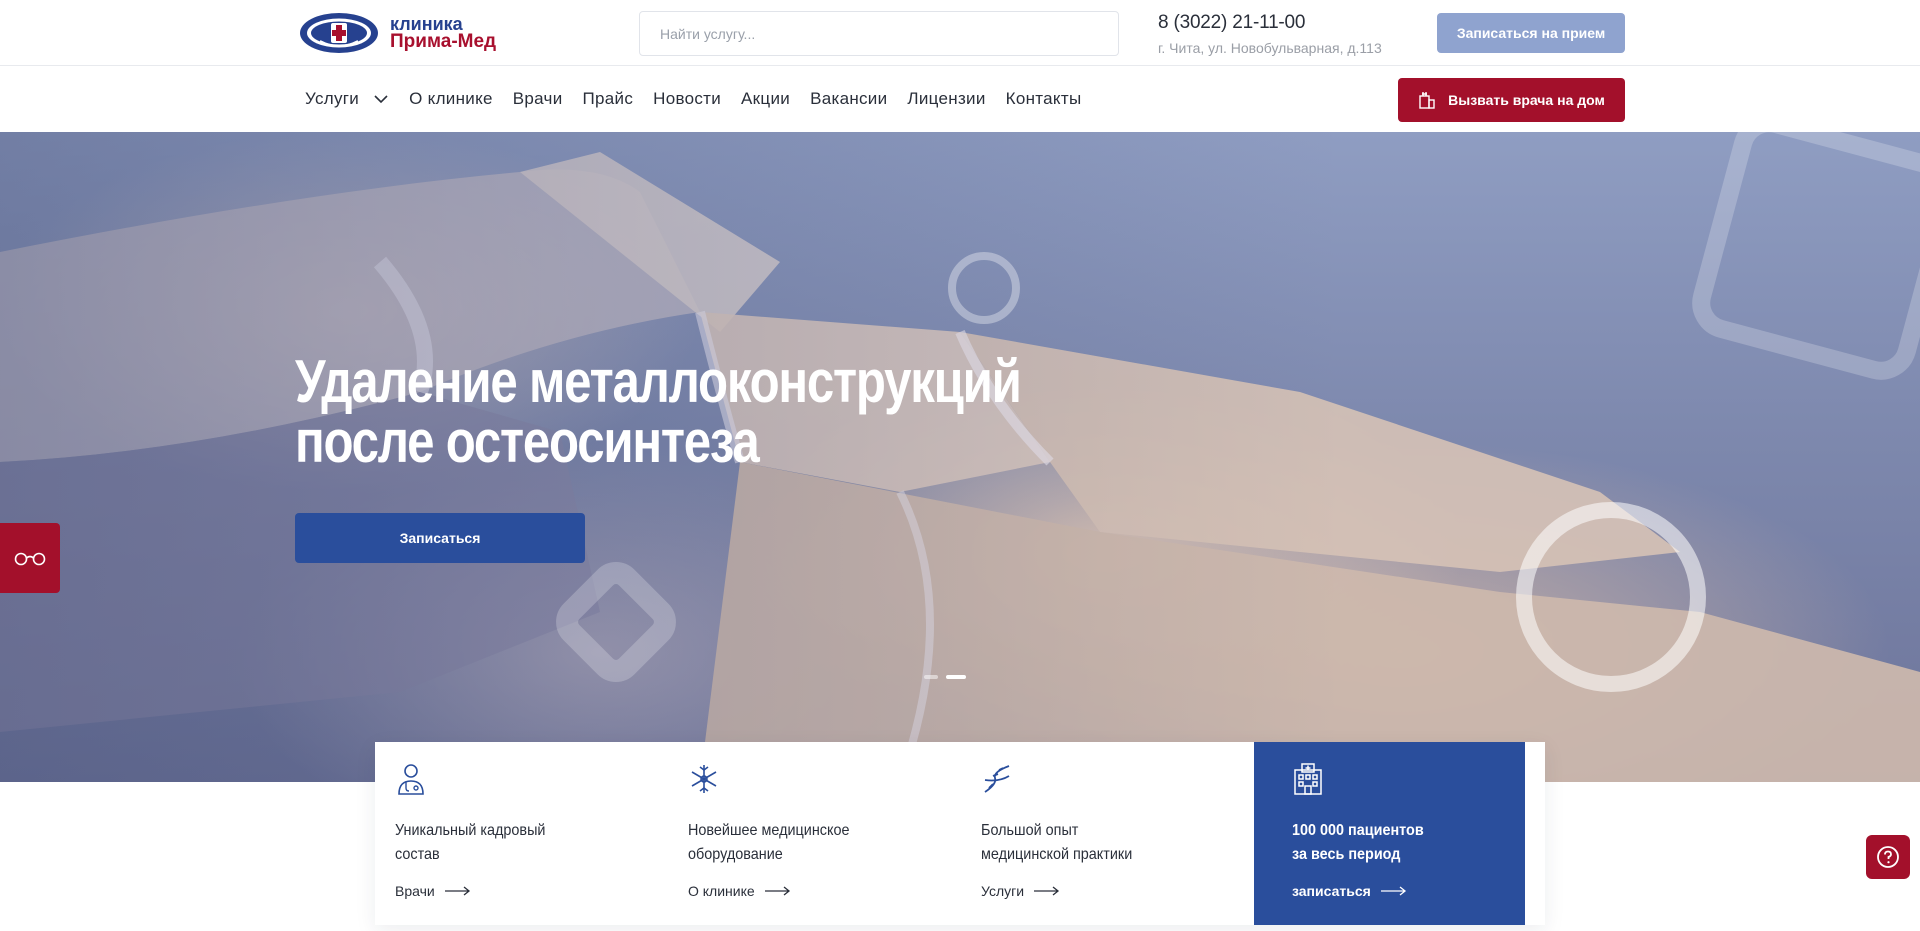 The height and width of the screenshot is (931, 1920). Describe the element at coordinates (538, 99) in the screenshot. I see `nav-item-doctors: Врачи` at that location.